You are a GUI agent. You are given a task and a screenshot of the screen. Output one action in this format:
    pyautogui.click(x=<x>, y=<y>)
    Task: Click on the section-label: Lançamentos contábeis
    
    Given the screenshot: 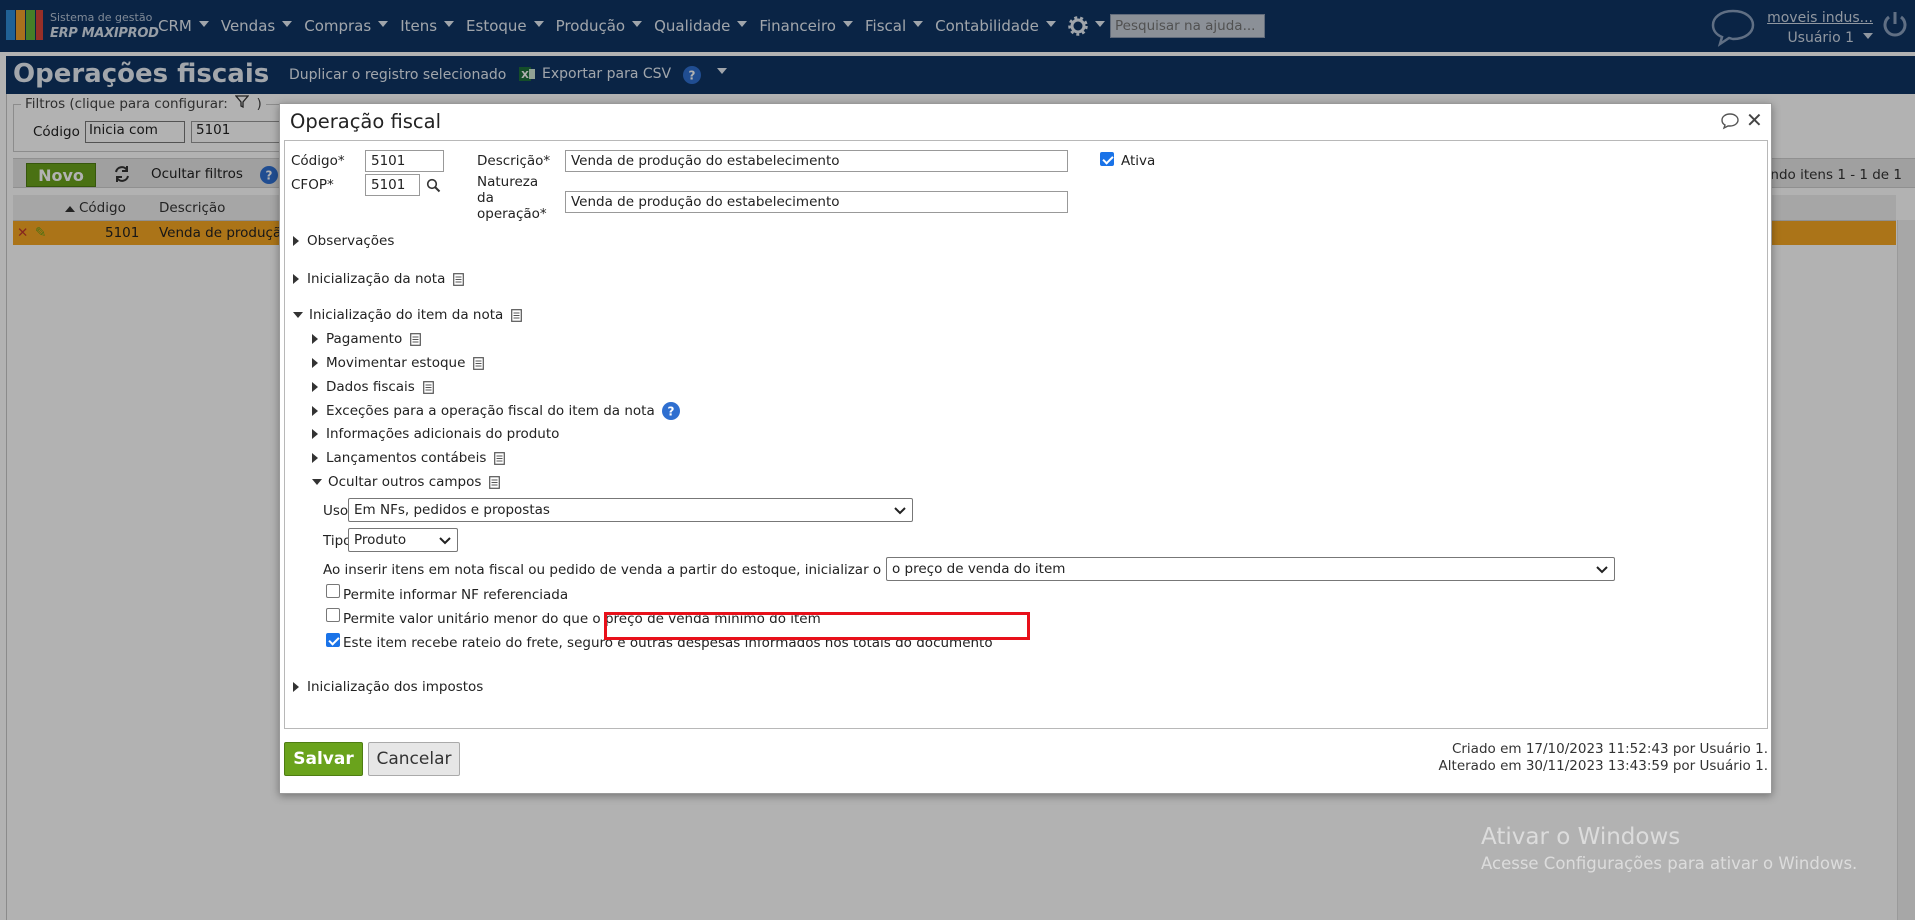 What is the action you would take?
    pyautogui.click(x=406, y=458)
    